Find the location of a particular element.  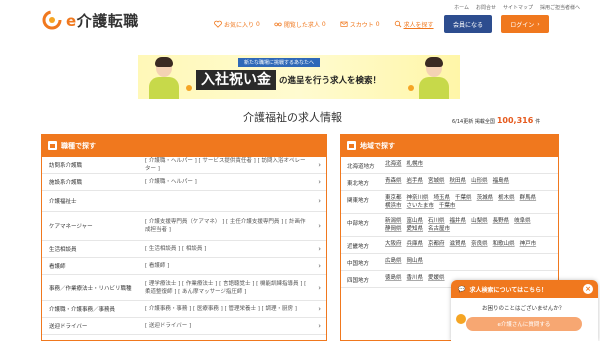

occupation-row: 介護福祉士 › is located at coordinates (184, 201).